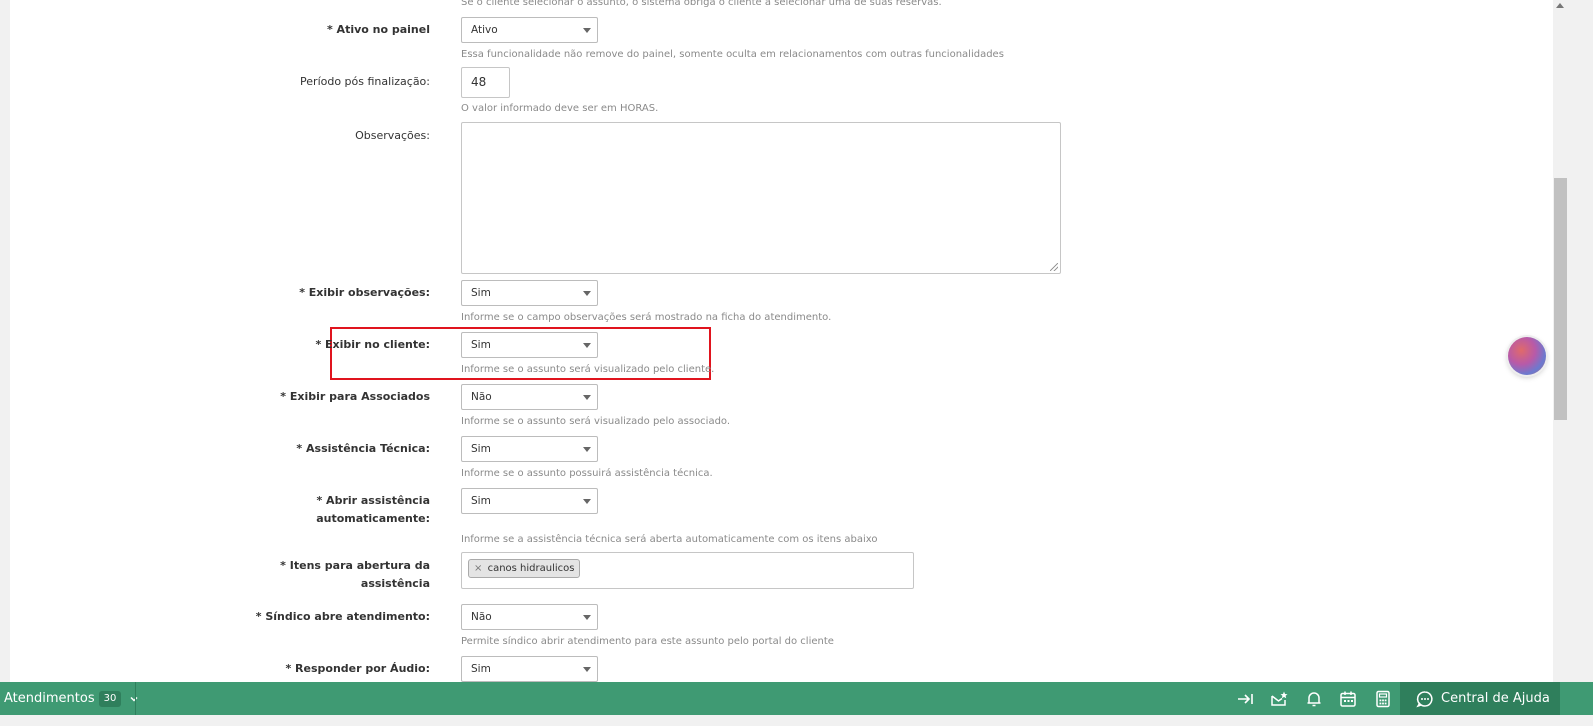 The image size is (1593, 726). I want to click on label-exibir-observacoes: * Exibir observações:, so click(364, 292).